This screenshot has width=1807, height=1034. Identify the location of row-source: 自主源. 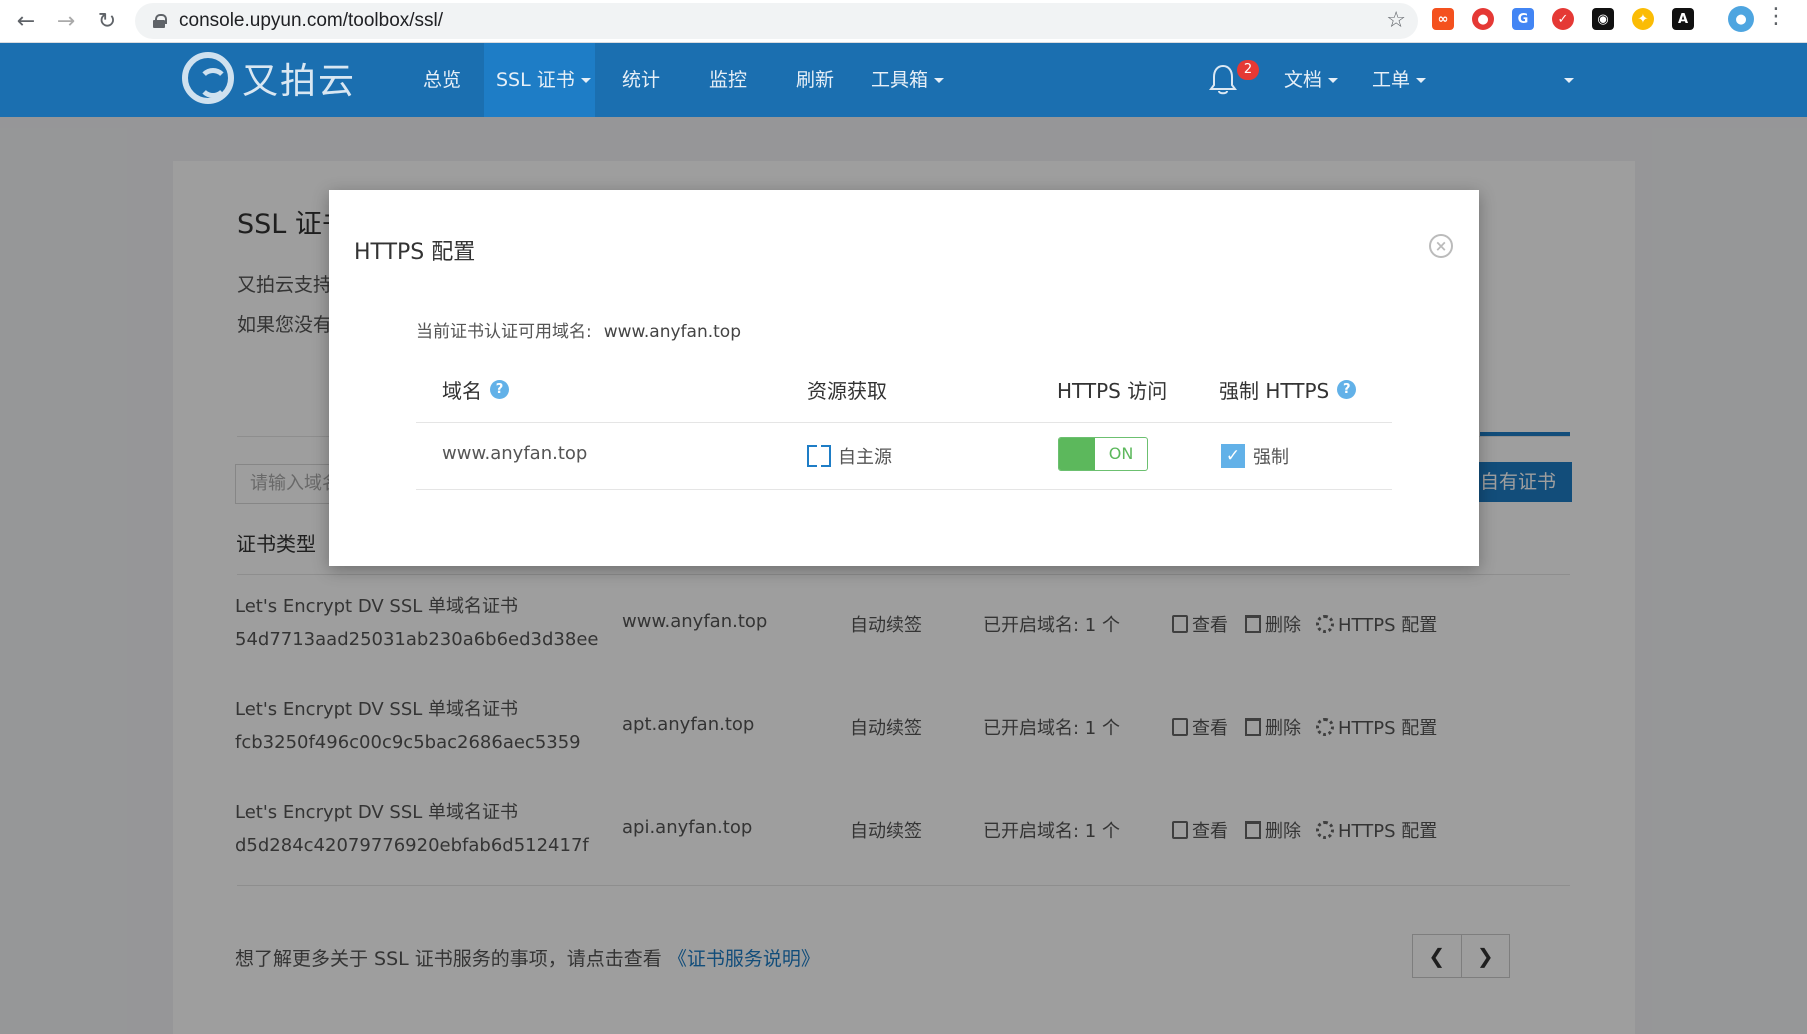
(849, 456).